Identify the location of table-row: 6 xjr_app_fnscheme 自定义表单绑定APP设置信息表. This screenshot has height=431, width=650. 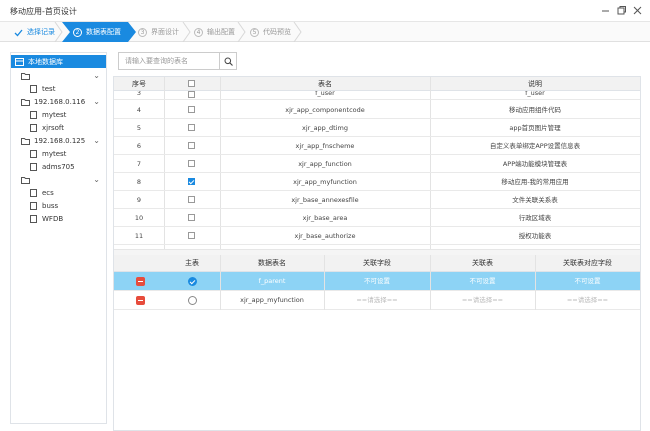
(377, 146).